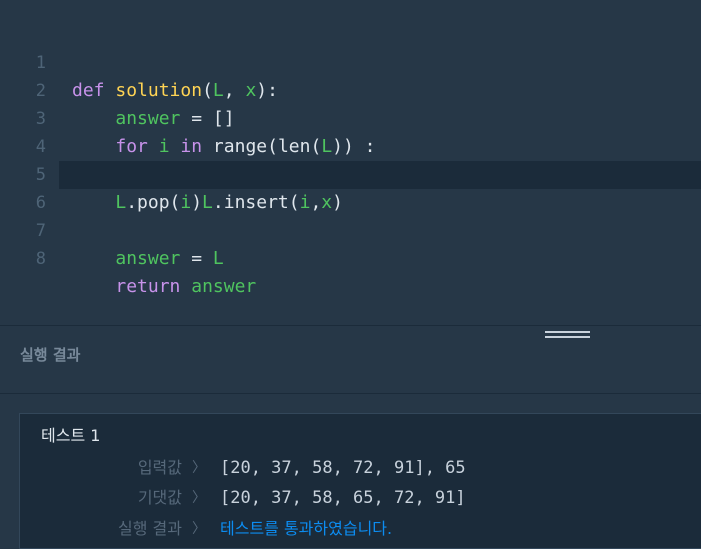 The height and width of the screenshot is (549, 701). Describe the element at coordinates (71, 435) in the screenshot. I see `test-title: 테스트 1` at that location.